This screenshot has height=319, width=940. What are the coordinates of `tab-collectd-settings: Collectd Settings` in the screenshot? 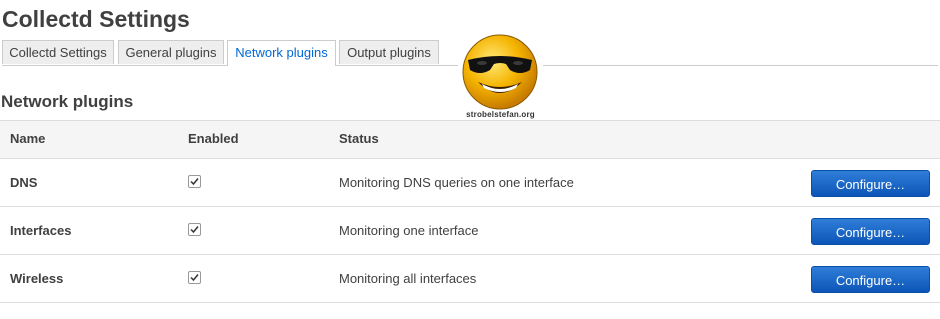 It's located at (58, 52).